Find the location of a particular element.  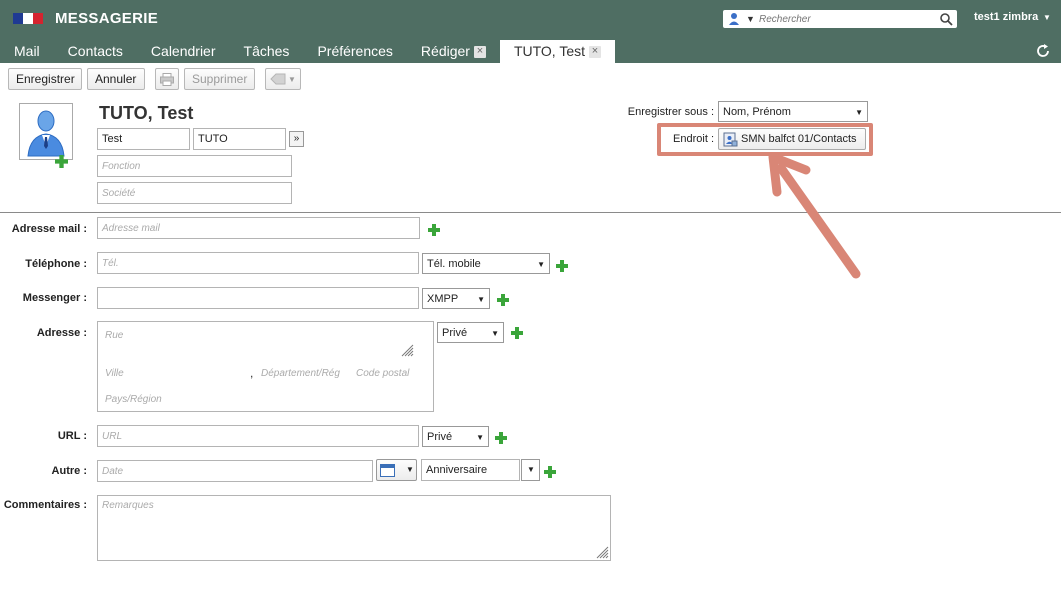

tab-label: Calendrier is located at coordinates (183, 51).